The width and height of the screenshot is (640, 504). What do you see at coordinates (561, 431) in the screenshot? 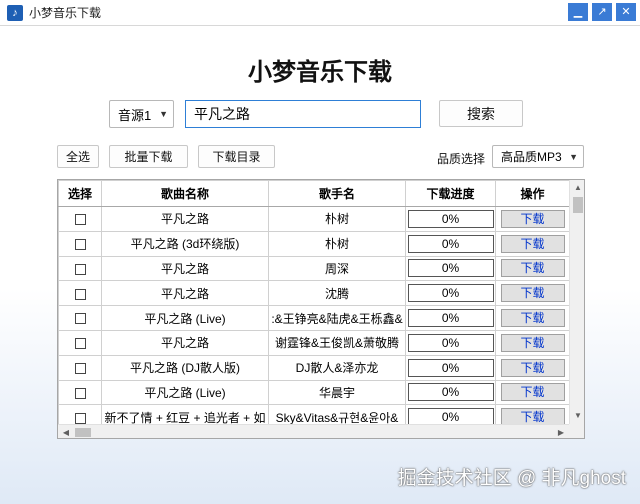
I see `scroll-right-arrow-icon: ▶` at bounding box center [561, 431].